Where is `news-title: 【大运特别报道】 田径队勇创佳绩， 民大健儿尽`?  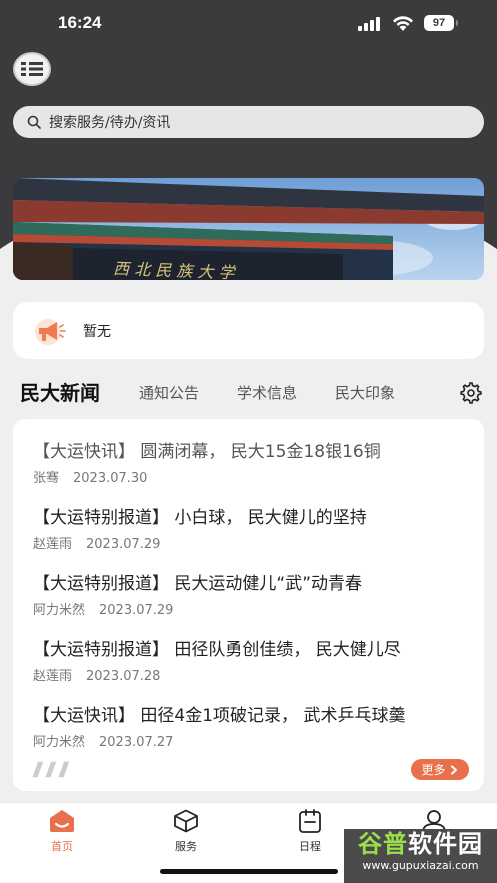 news-title: 【大运特别报道】 田径队勇创佳绩， 民大健儿尽 is located at coordinates (217, 650).